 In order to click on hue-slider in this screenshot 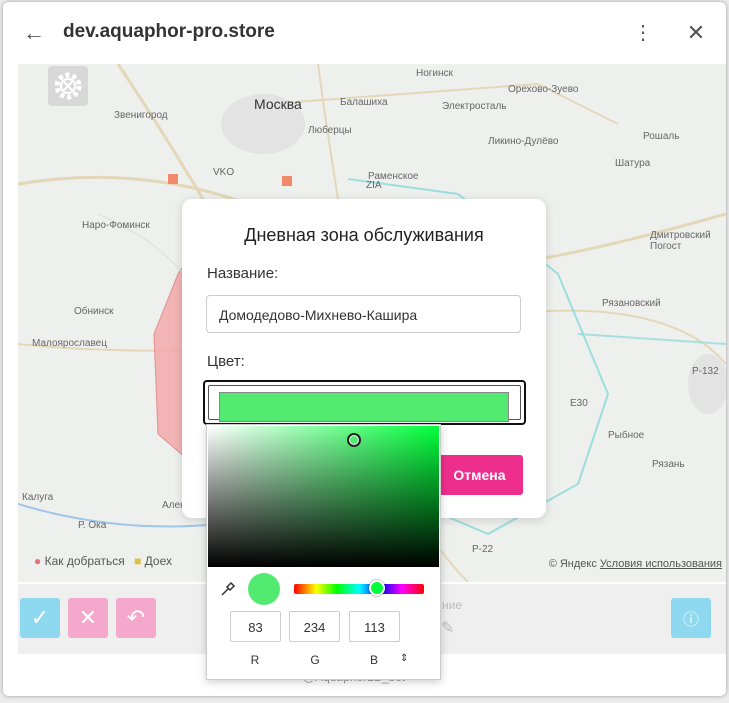, I will do `click(359, 589)`.